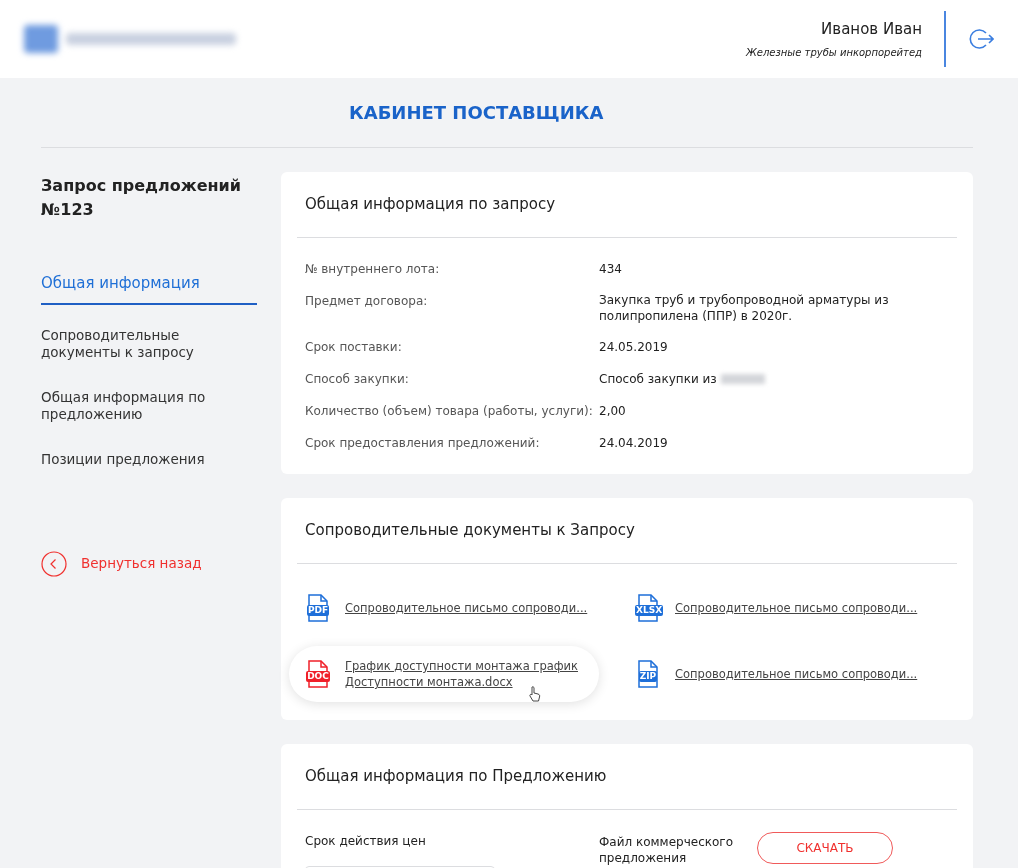  Describe the element at coordinates (449, 411) in the screenshot. I see `field-label: Количество (объем) товара (работы, услуги):` at that location.